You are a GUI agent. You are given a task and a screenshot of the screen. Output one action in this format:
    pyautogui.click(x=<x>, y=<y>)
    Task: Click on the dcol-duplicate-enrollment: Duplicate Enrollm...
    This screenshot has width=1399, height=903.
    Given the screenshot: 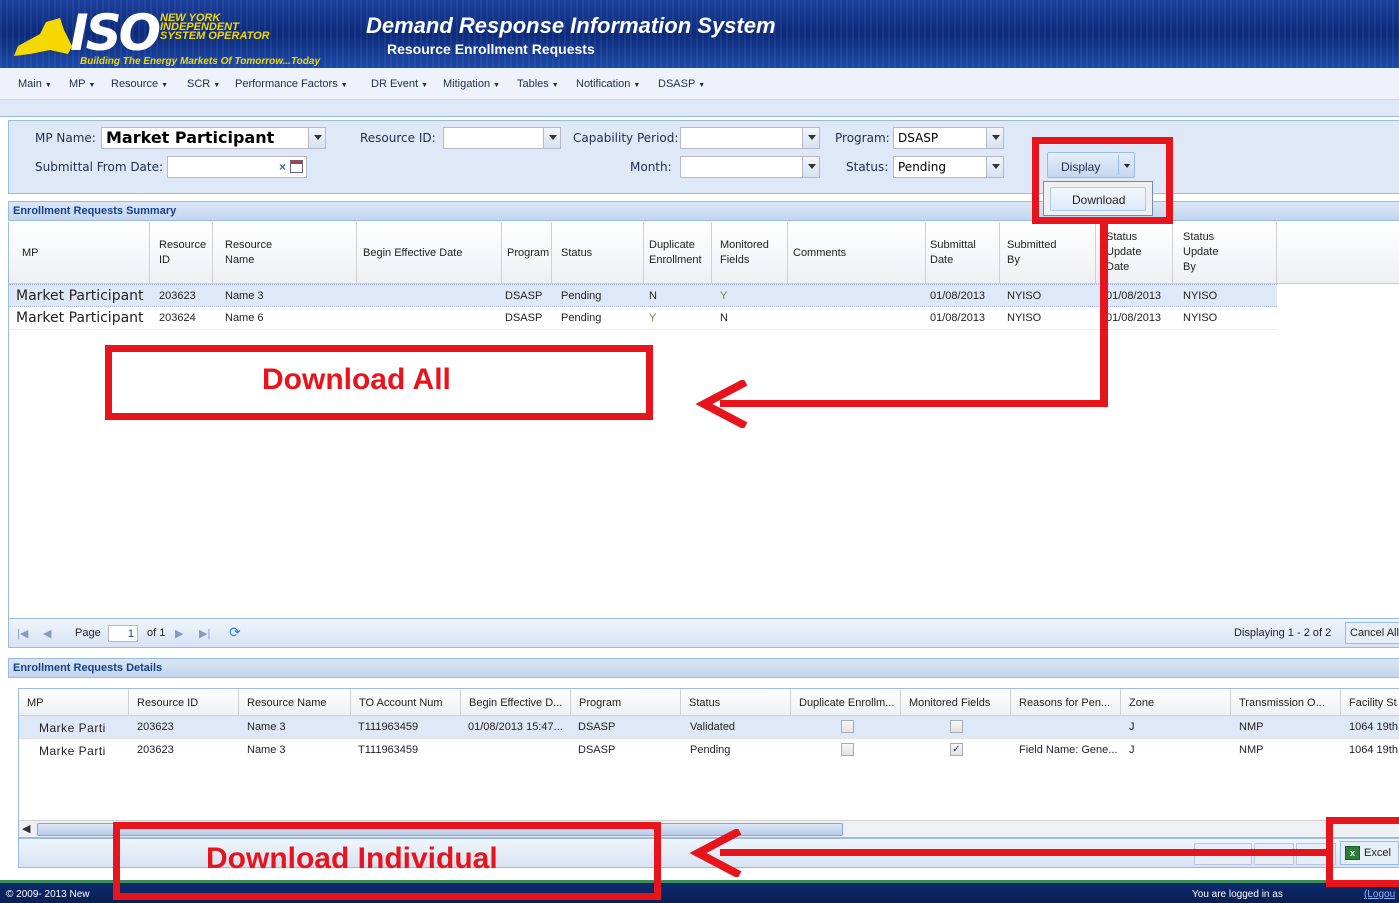 What is the action you would take?
    pyautogui.click(x=846, y=702)
    